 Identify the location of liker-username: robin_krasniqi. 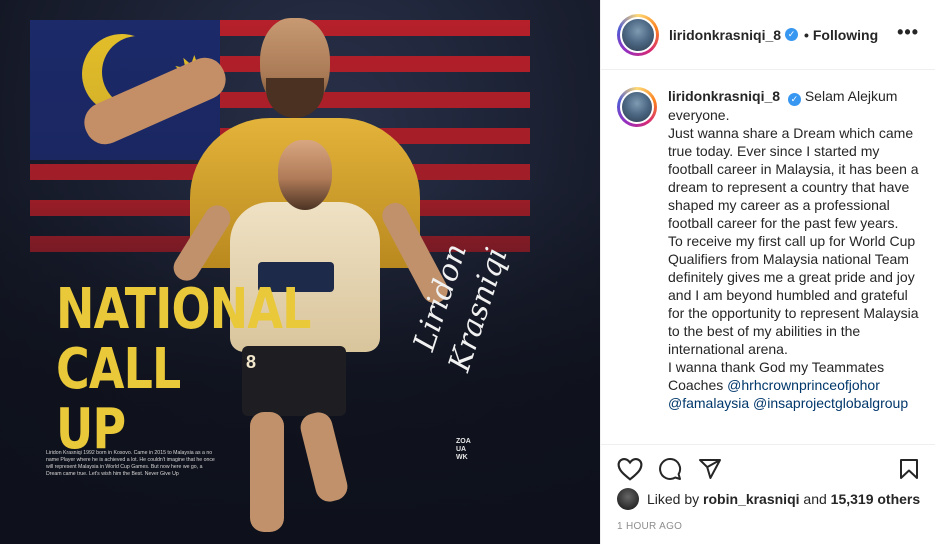
(751, 499).